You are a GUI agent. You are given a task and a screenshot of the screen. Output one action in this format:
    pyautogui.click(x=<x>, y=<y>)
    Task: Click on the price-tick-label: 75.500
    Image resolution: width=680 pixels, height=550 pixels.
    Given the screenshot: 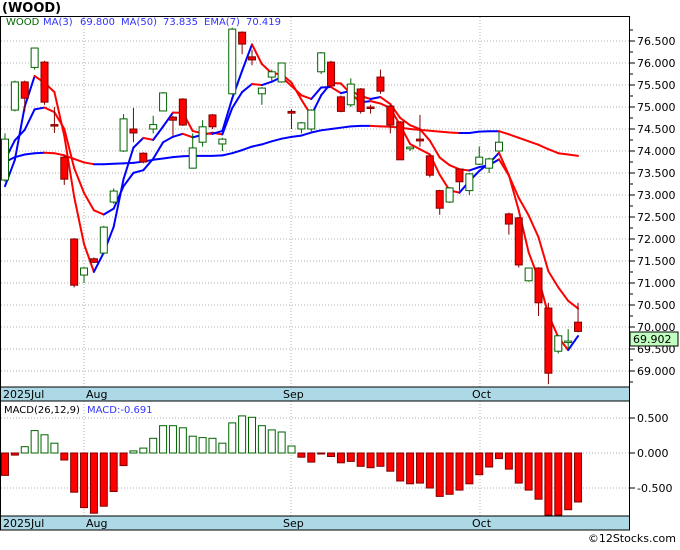 What is the action you would take?
    pyautogui.click(x=656, y=85)
    